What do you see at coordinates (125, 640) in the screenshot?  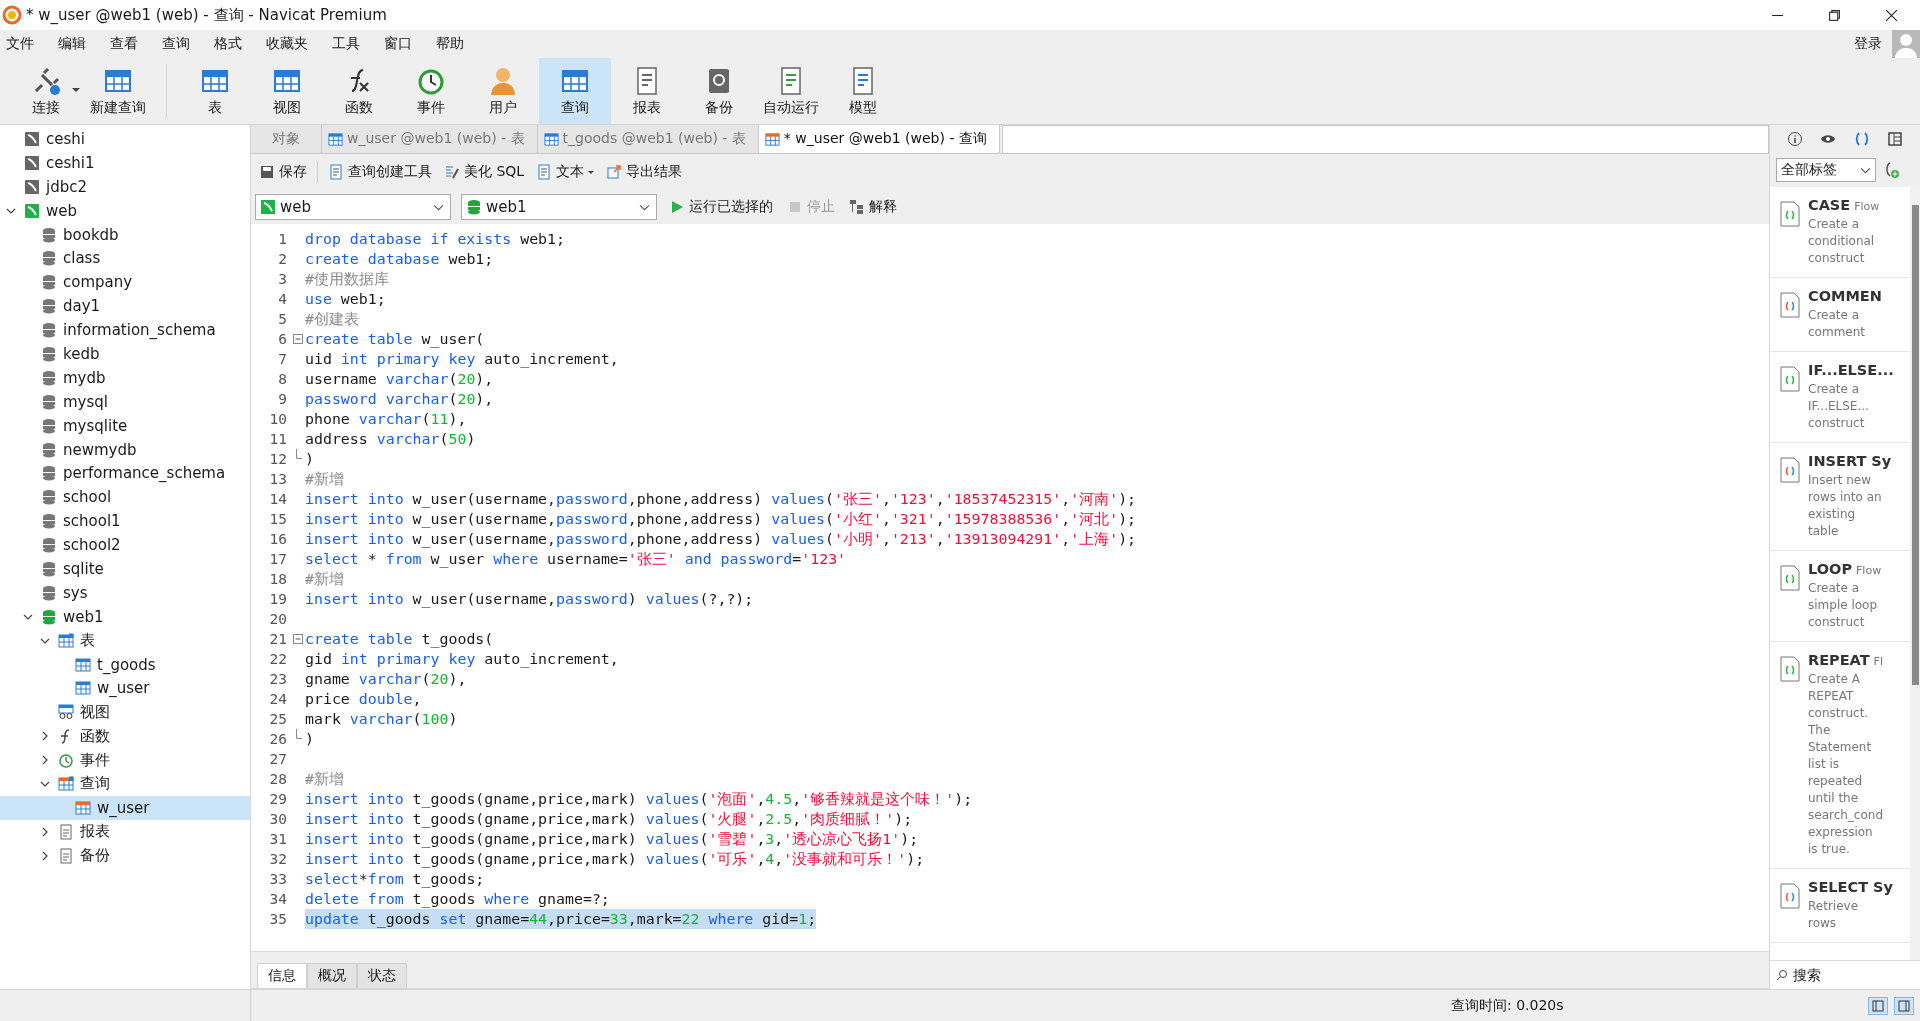 I see `tree-item: 表` at bounding box center [125, 640].